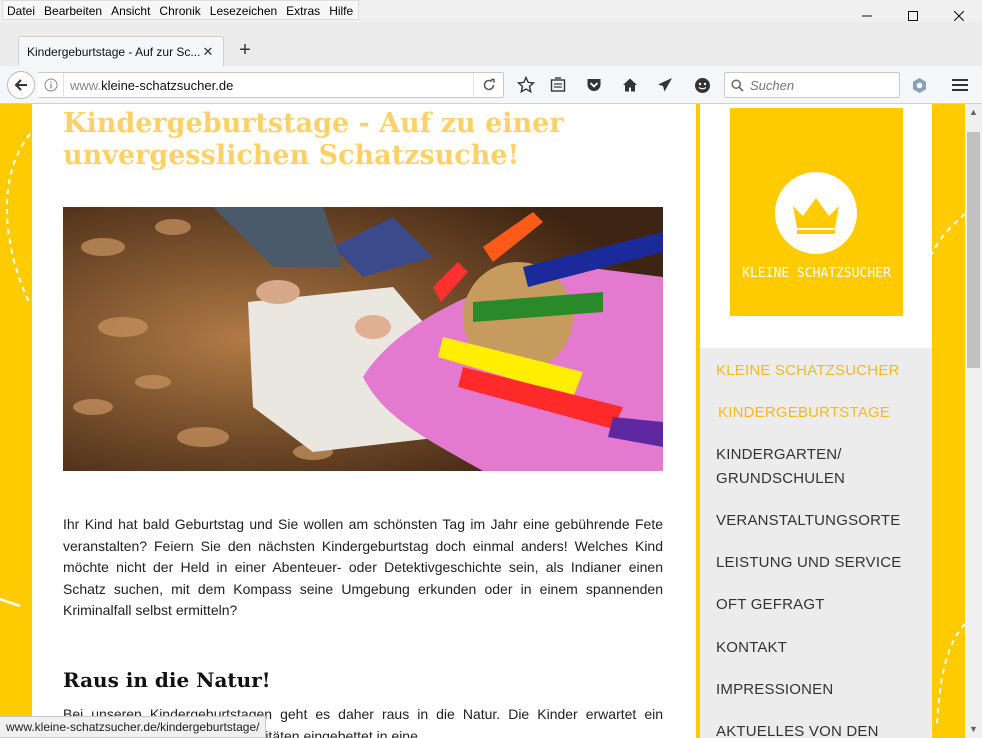  What do you see at coordinates (779, 454) in the screenshot?
I see `nav-kindergarten: KINDERGARTEN/` at bounding box center [779, 454].